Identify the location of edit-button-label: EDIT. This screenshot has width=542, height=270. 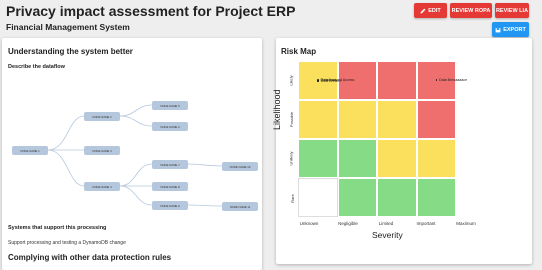
(434, 10).